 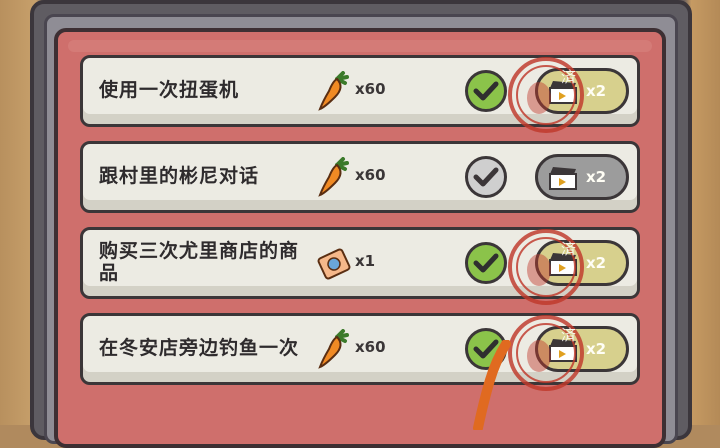 What do you see at coordinates (169, 90) in the screenshot?
I see `task-title: 使用一次扭蛋机` at bounding box center [169, 90].